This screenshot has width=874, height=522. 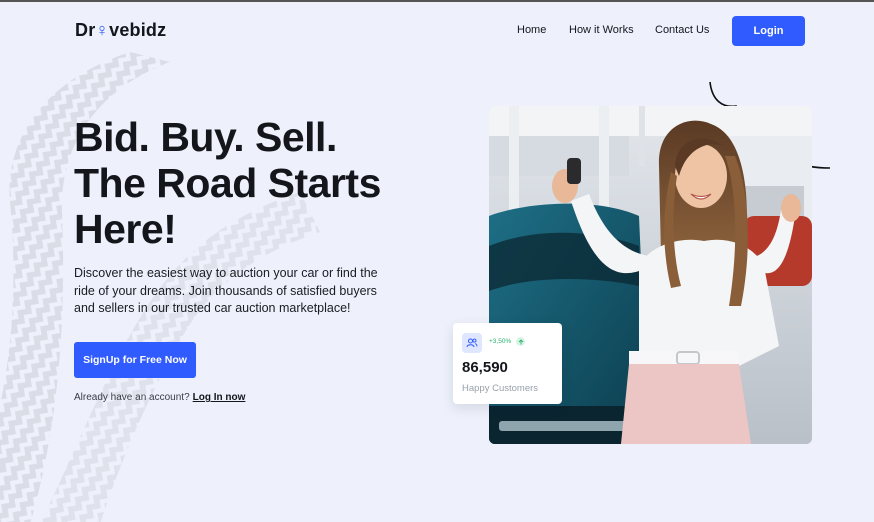 I want to click on login-link: Log In now, so click(x=219, y=397).